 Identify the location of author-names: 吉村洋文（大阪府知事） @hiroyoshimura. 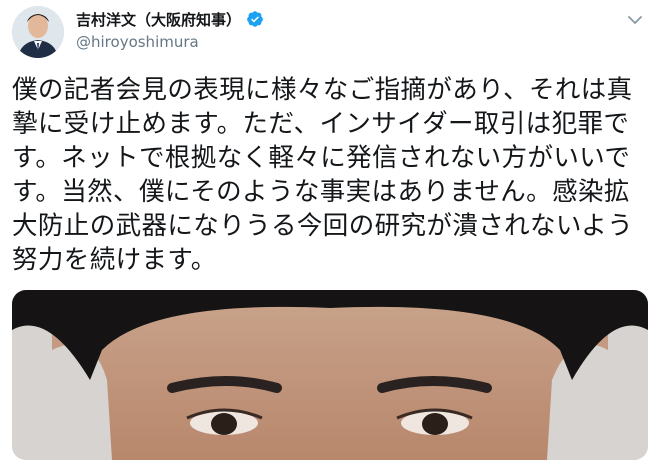
(170, 30).